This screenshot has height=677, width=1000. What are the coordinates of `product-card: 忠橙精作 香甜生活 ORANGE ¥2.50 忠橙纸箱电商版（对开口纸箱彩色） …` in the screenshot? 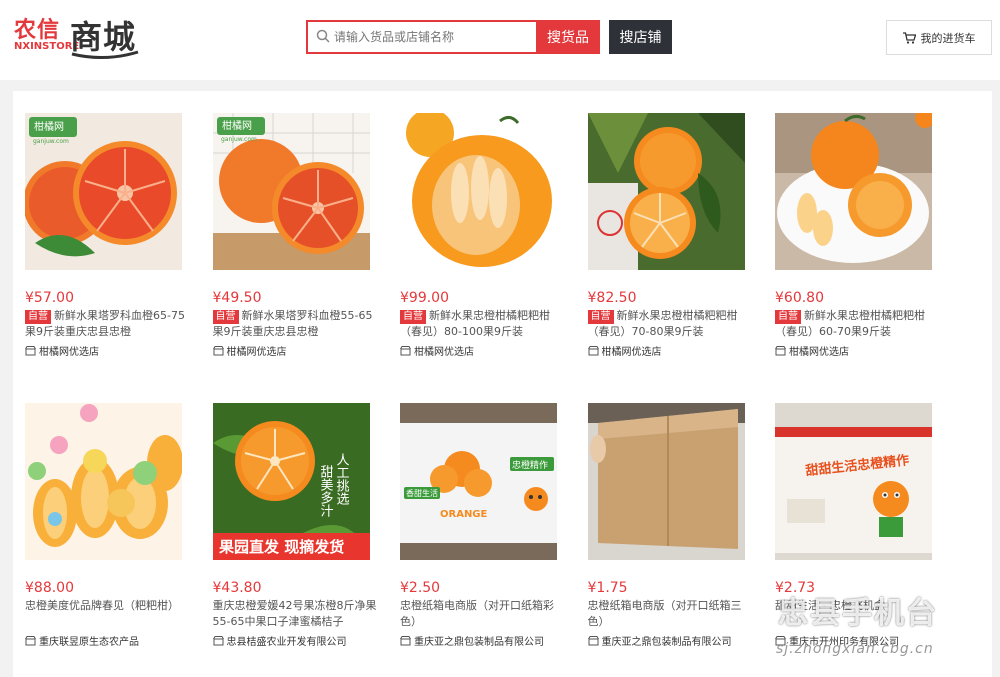 It's located at (490, 538).